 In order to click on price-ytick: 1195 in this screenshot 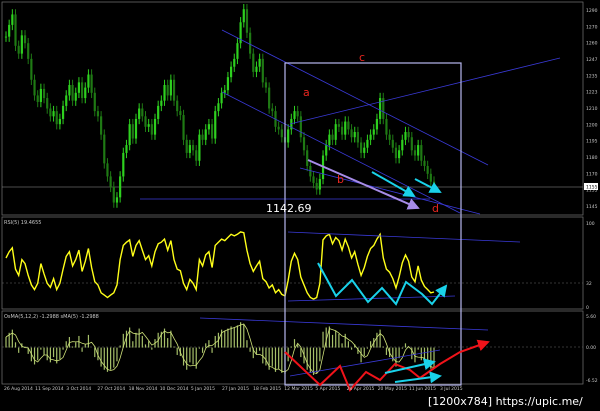, I will do `click(592, 142)`.